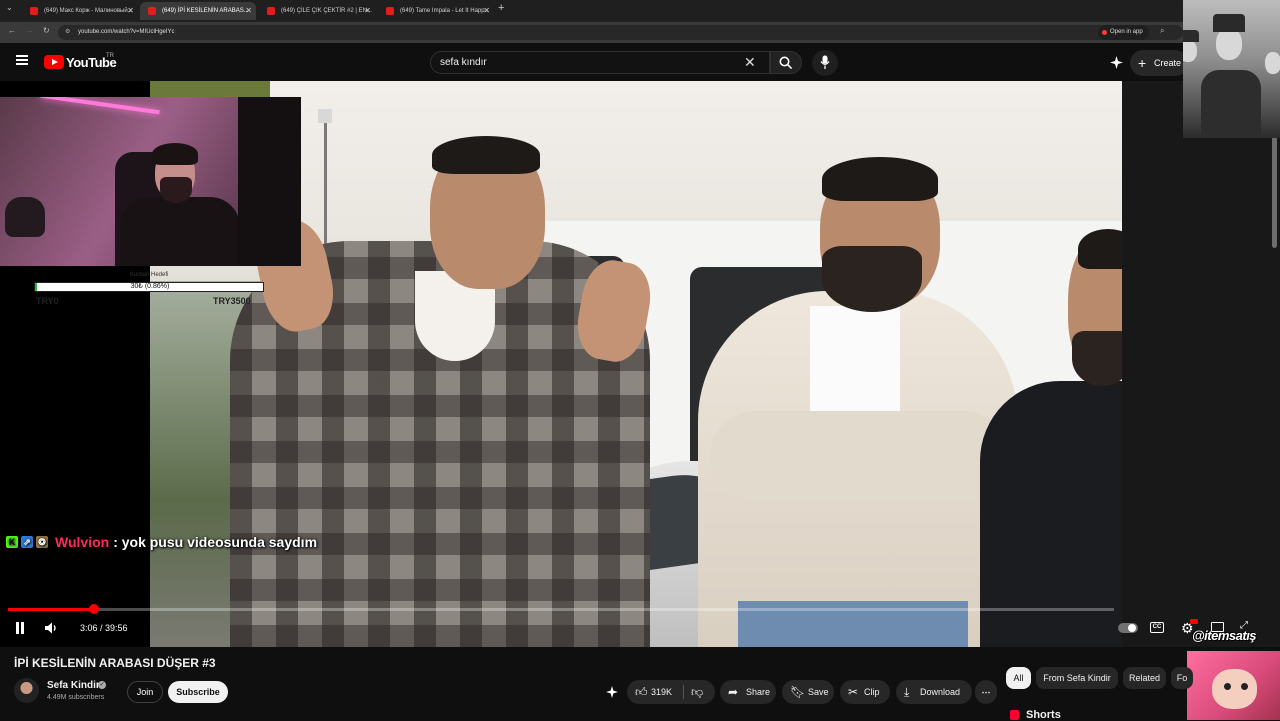 Image resolution: width=1280 pixels, height=721 pixels. What do you see at coordinates (30, 30) in the screenshot?
I see `forward-icon: →` at bounding box center [30, 30].